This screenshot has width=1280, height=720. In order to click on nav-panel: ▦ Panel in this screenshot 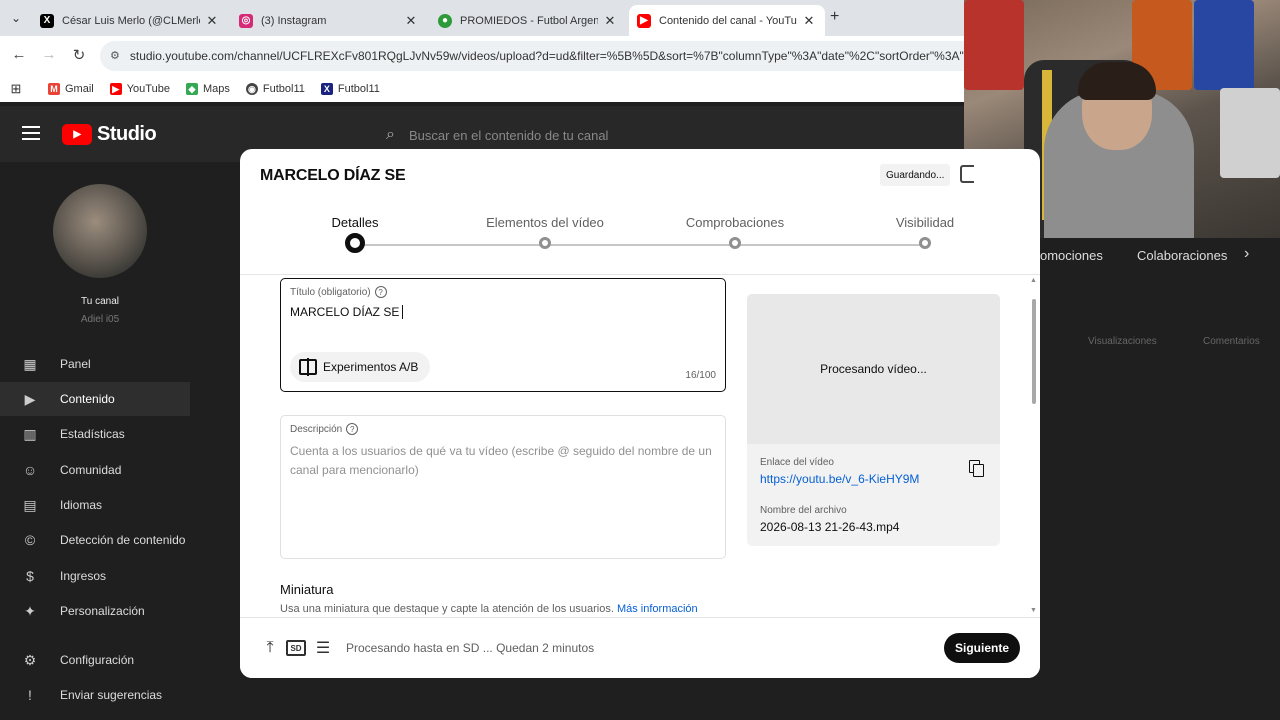, I will do `click(105, 364)`.